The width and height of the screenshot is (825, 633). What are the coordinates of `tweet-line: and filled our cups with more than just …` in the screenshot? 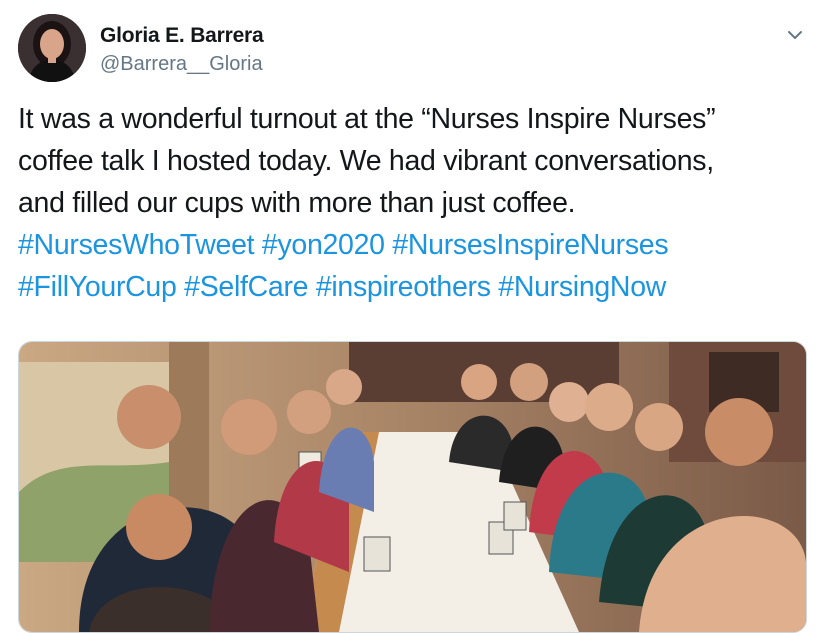 It's located at (297, 203).